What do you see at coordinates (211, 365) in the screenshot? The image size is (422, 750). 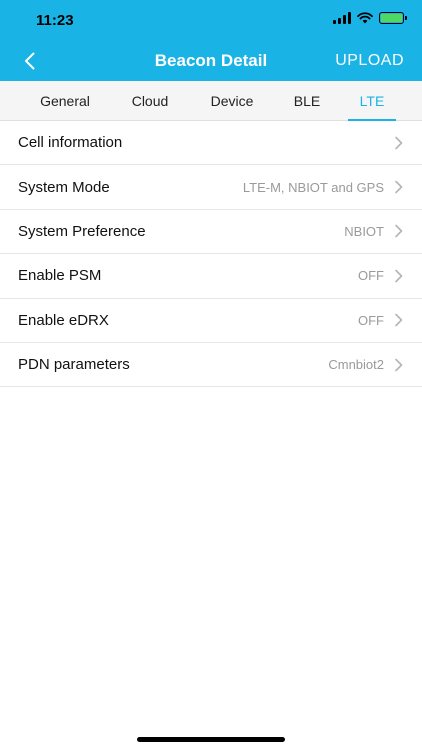 I see `row-pdn-parameters: PDN parameters Cmnbiot2` at bounding box center [211, 365].